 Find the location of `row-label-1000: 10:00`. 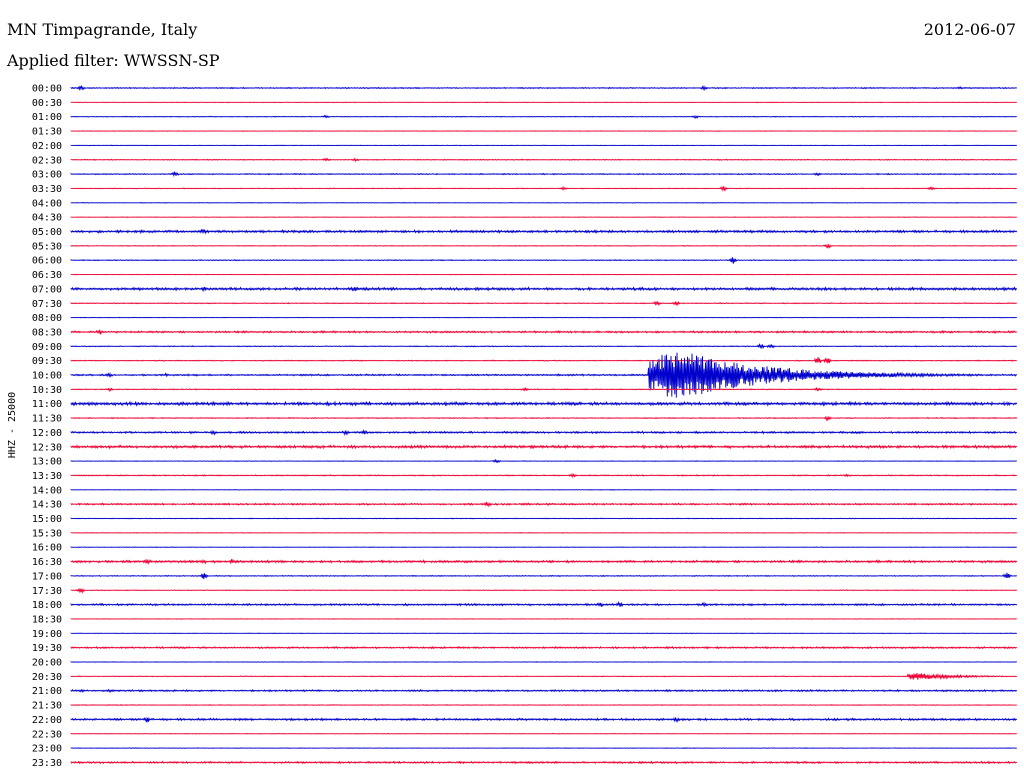

row-label-1000: 10:00 is located at coordinates (47, 376).